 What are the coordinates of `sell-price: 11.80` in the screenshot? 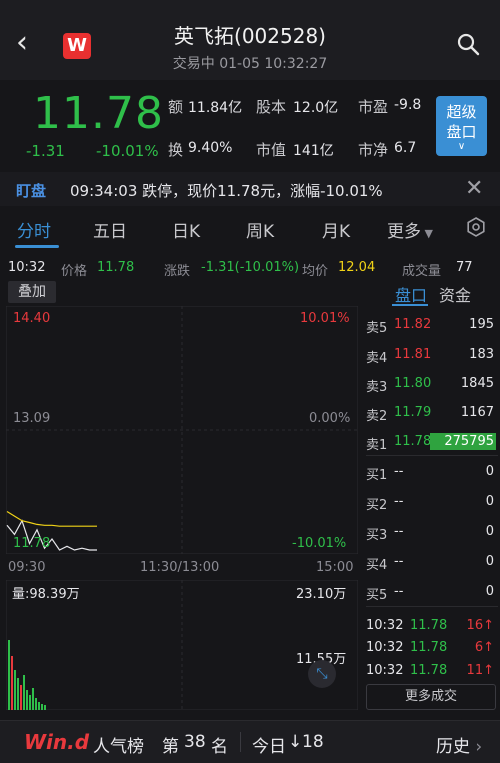 It's located at (413, 383).